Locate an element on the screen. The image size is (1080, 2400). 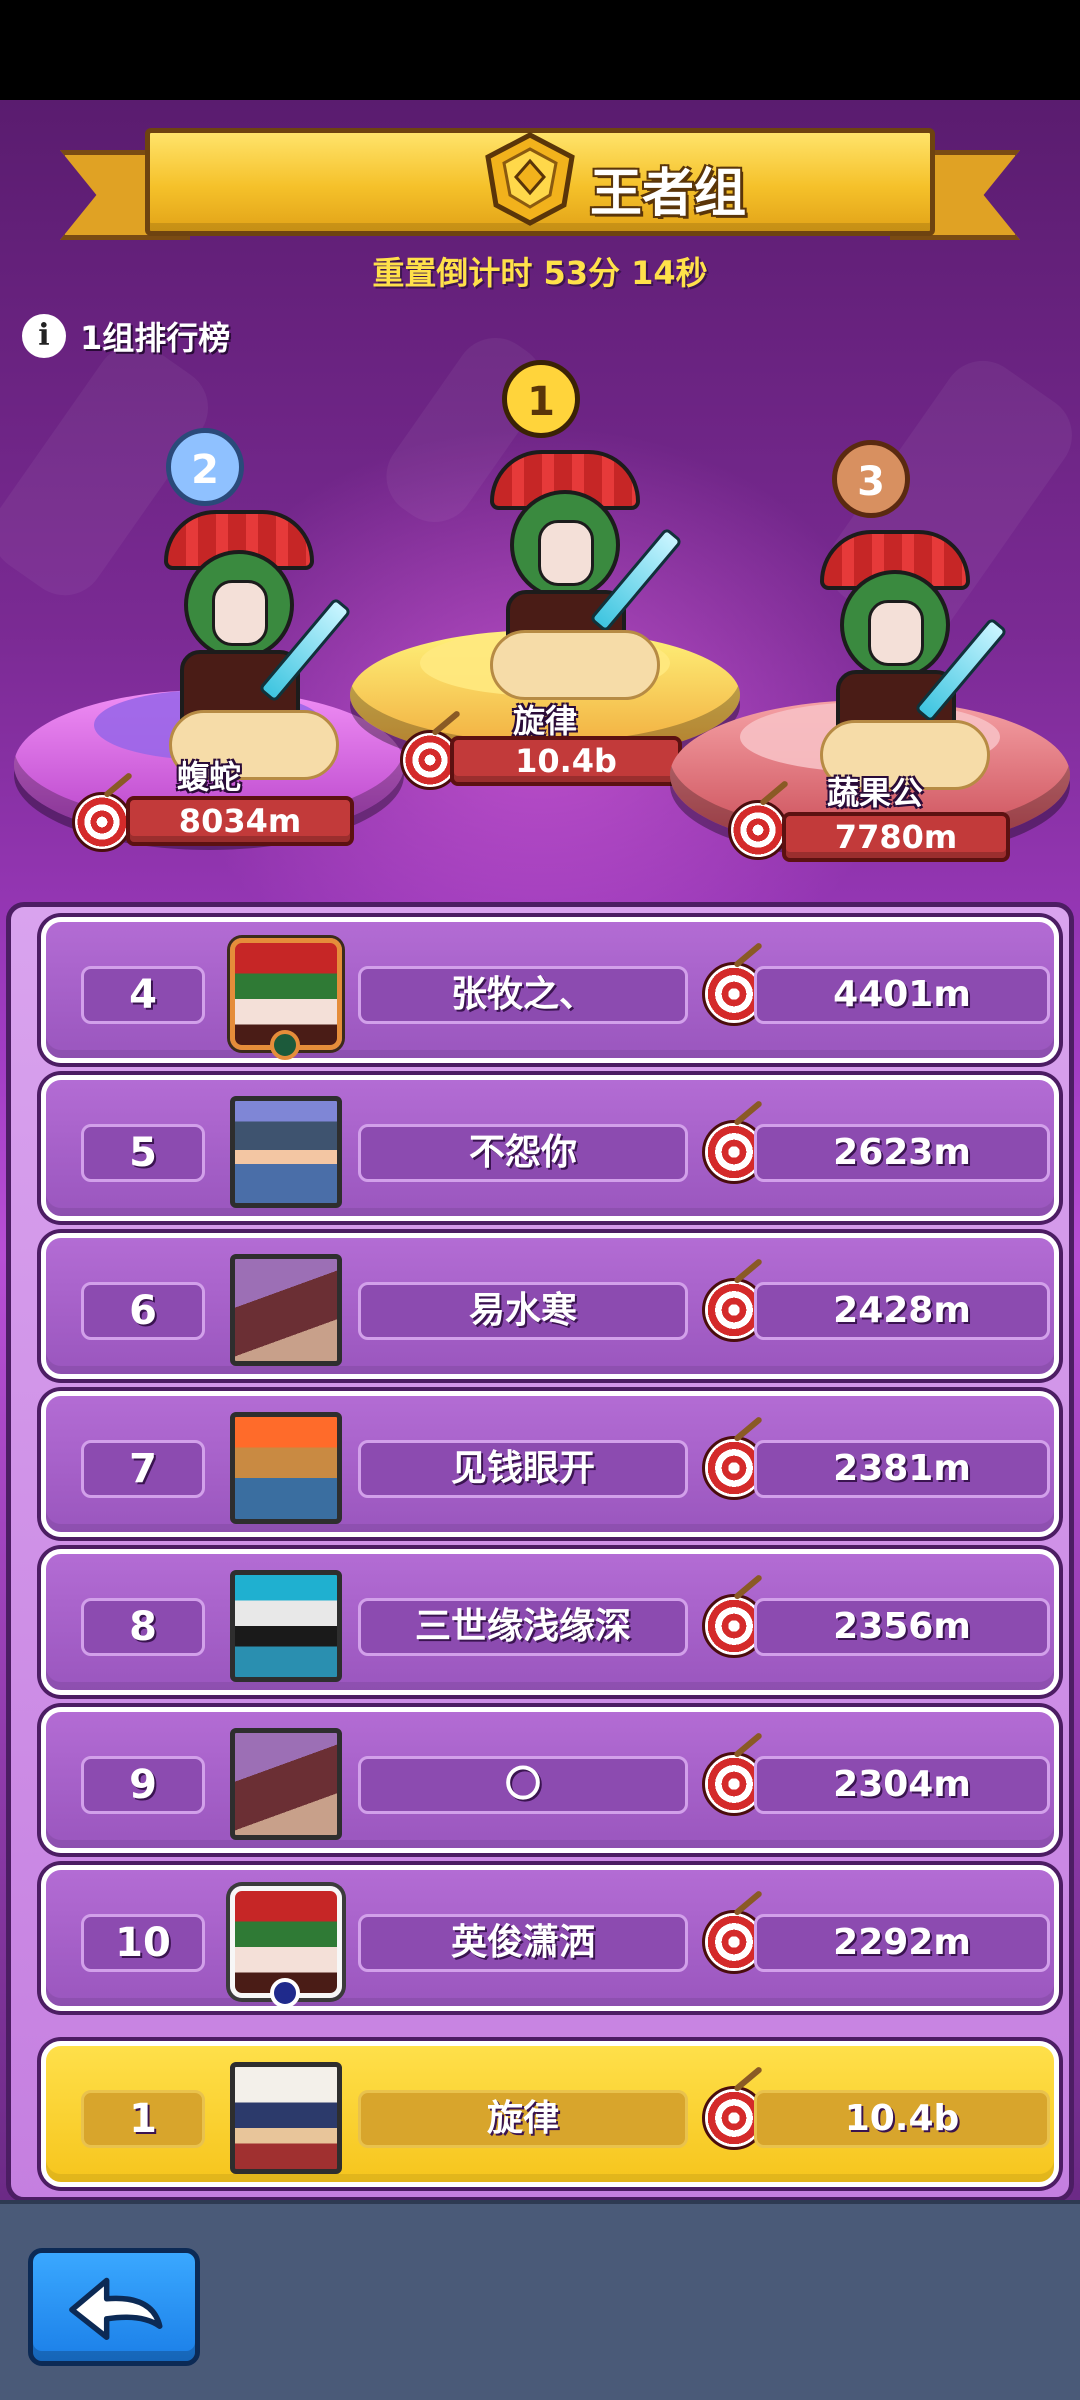
row-rank: 8 is located at coordinates (143, 1627).